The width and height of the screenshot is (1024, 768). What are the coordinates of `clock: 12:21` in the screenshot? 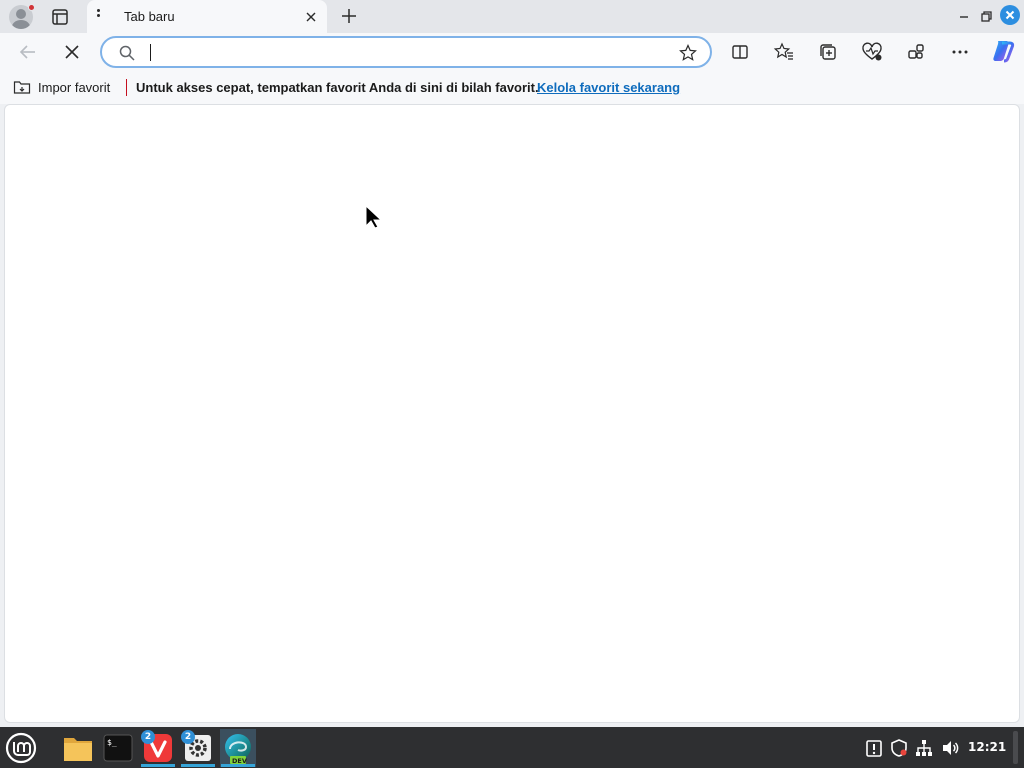 It's located at (987, 747).